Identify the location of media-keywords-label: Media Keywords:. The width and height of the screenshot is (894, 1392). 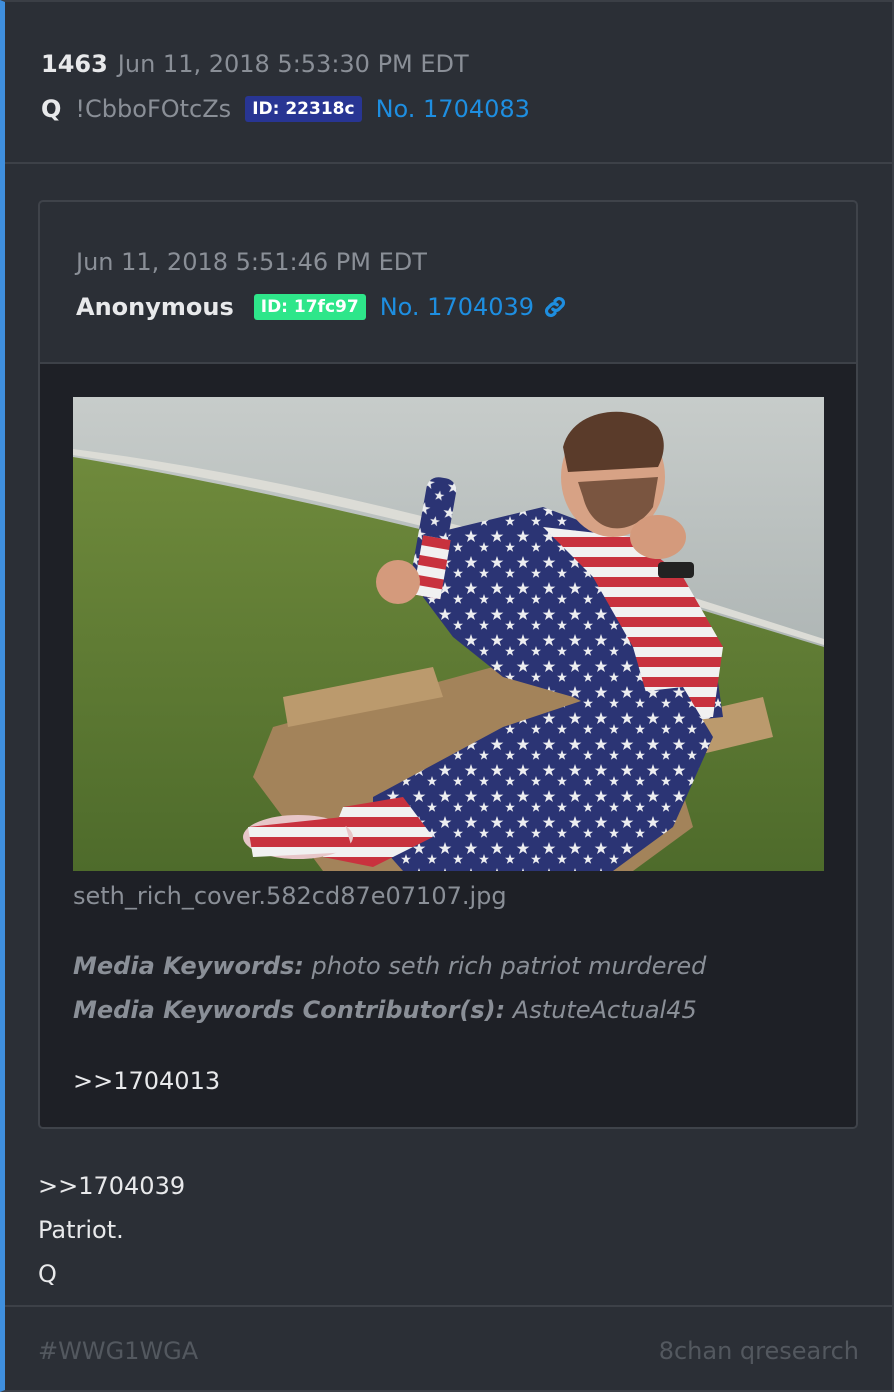
(188, 966).